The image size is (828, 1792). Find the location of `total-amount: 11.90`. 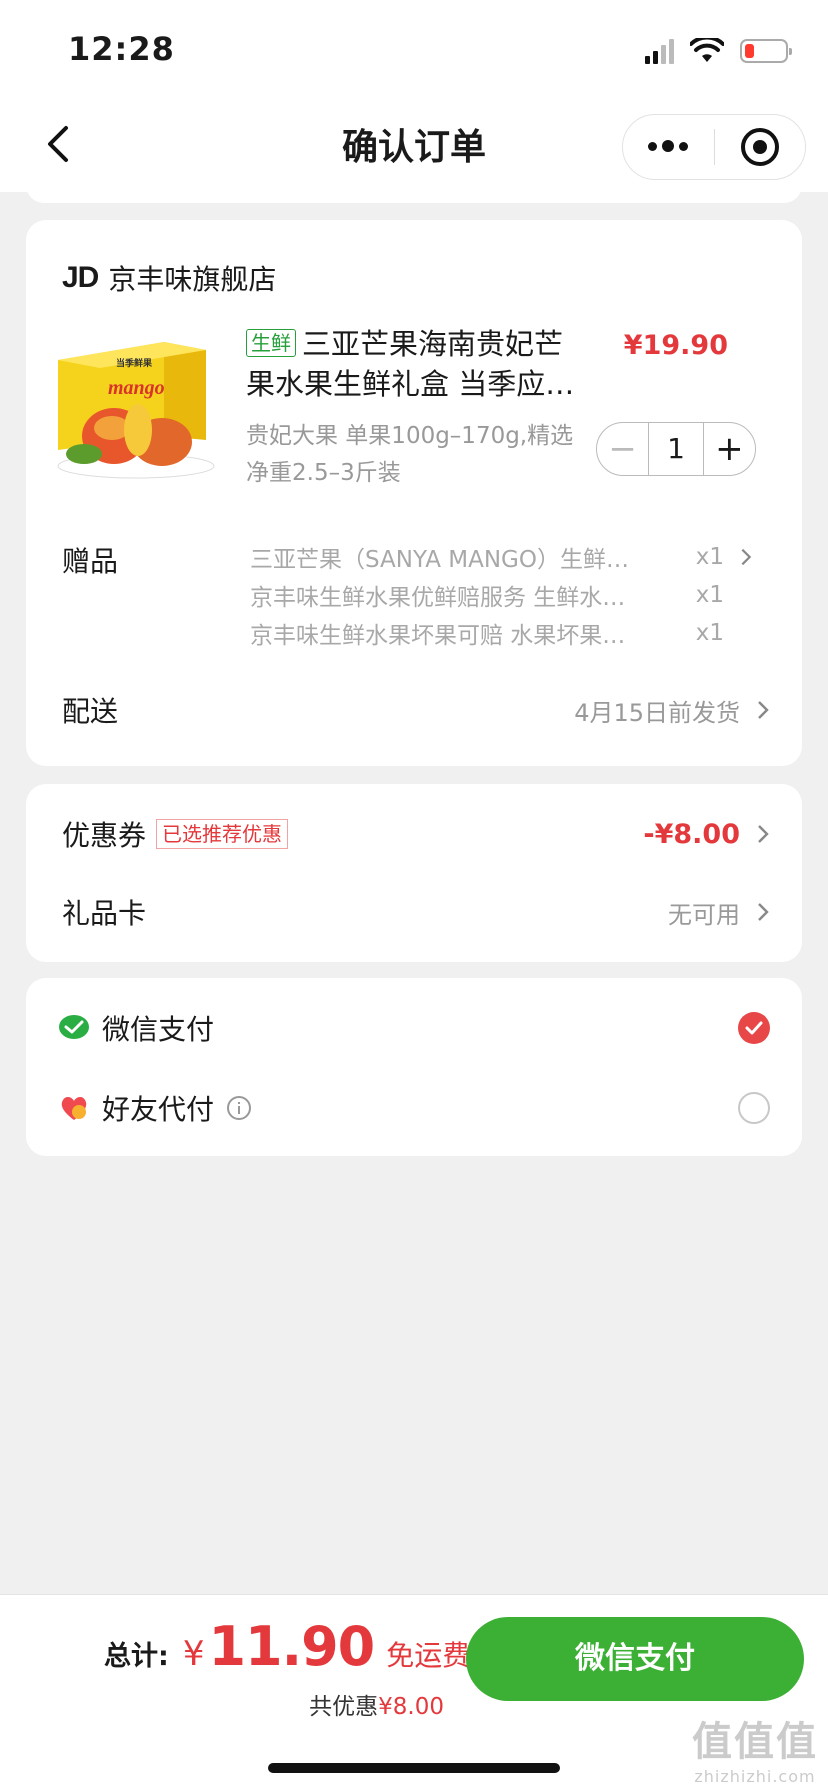

total-amount: 11.90 is located at coordinates (291, 1646).